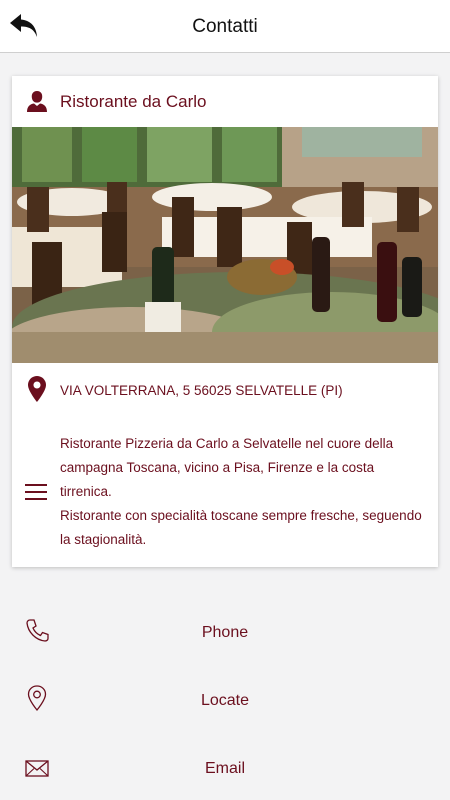  Describe the element at coordinates (37, 101) in the screenshot. I see `user-silhouette-icon` at that location.